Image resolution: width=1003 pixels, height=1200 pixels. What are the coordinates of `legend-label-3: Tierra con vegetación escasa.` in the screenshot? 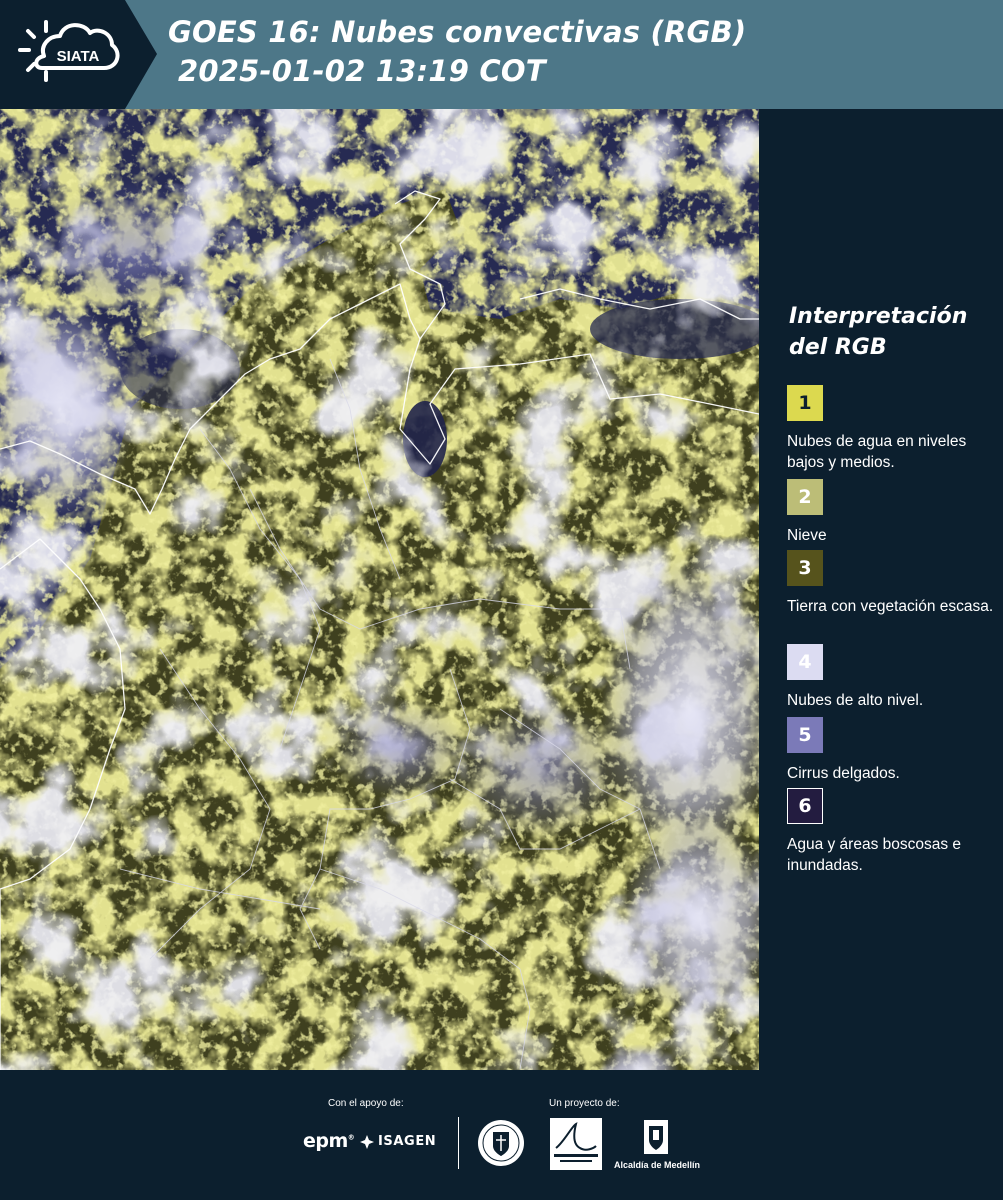 It's located at (890, 606).